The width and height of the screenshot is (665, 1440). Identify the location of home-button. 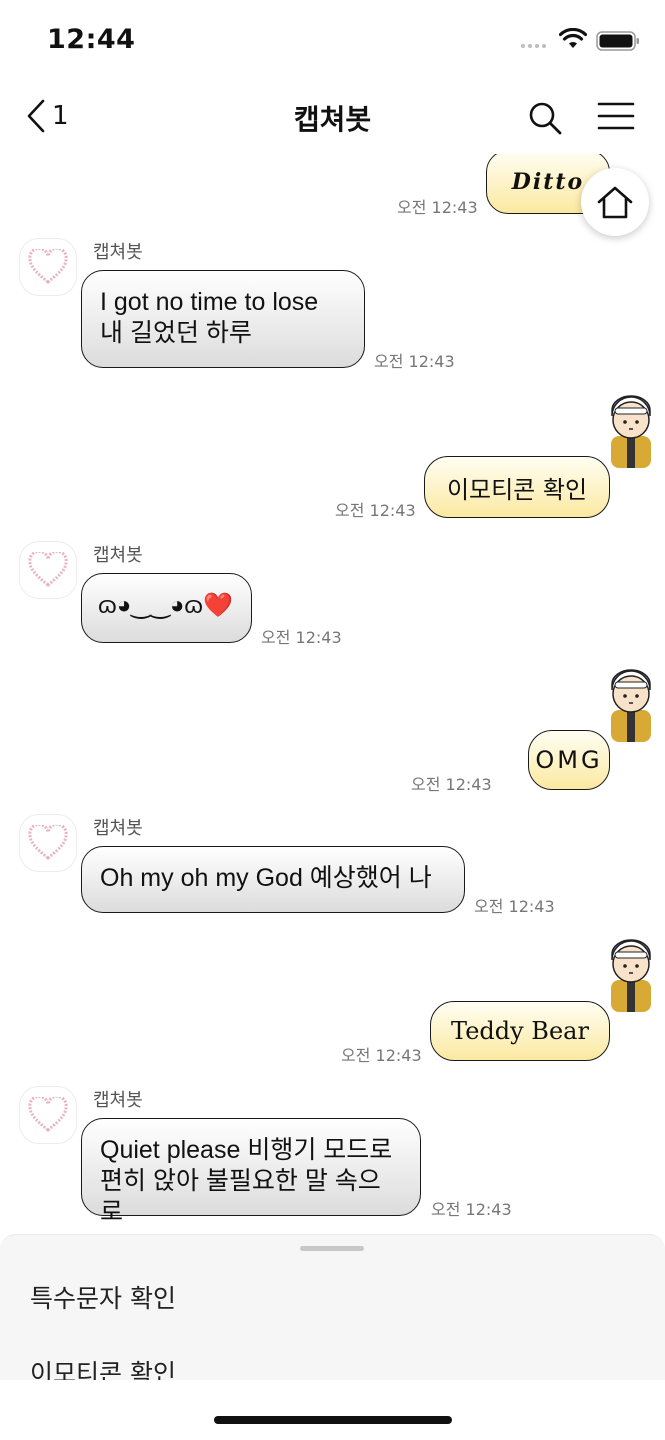
(615, 202).